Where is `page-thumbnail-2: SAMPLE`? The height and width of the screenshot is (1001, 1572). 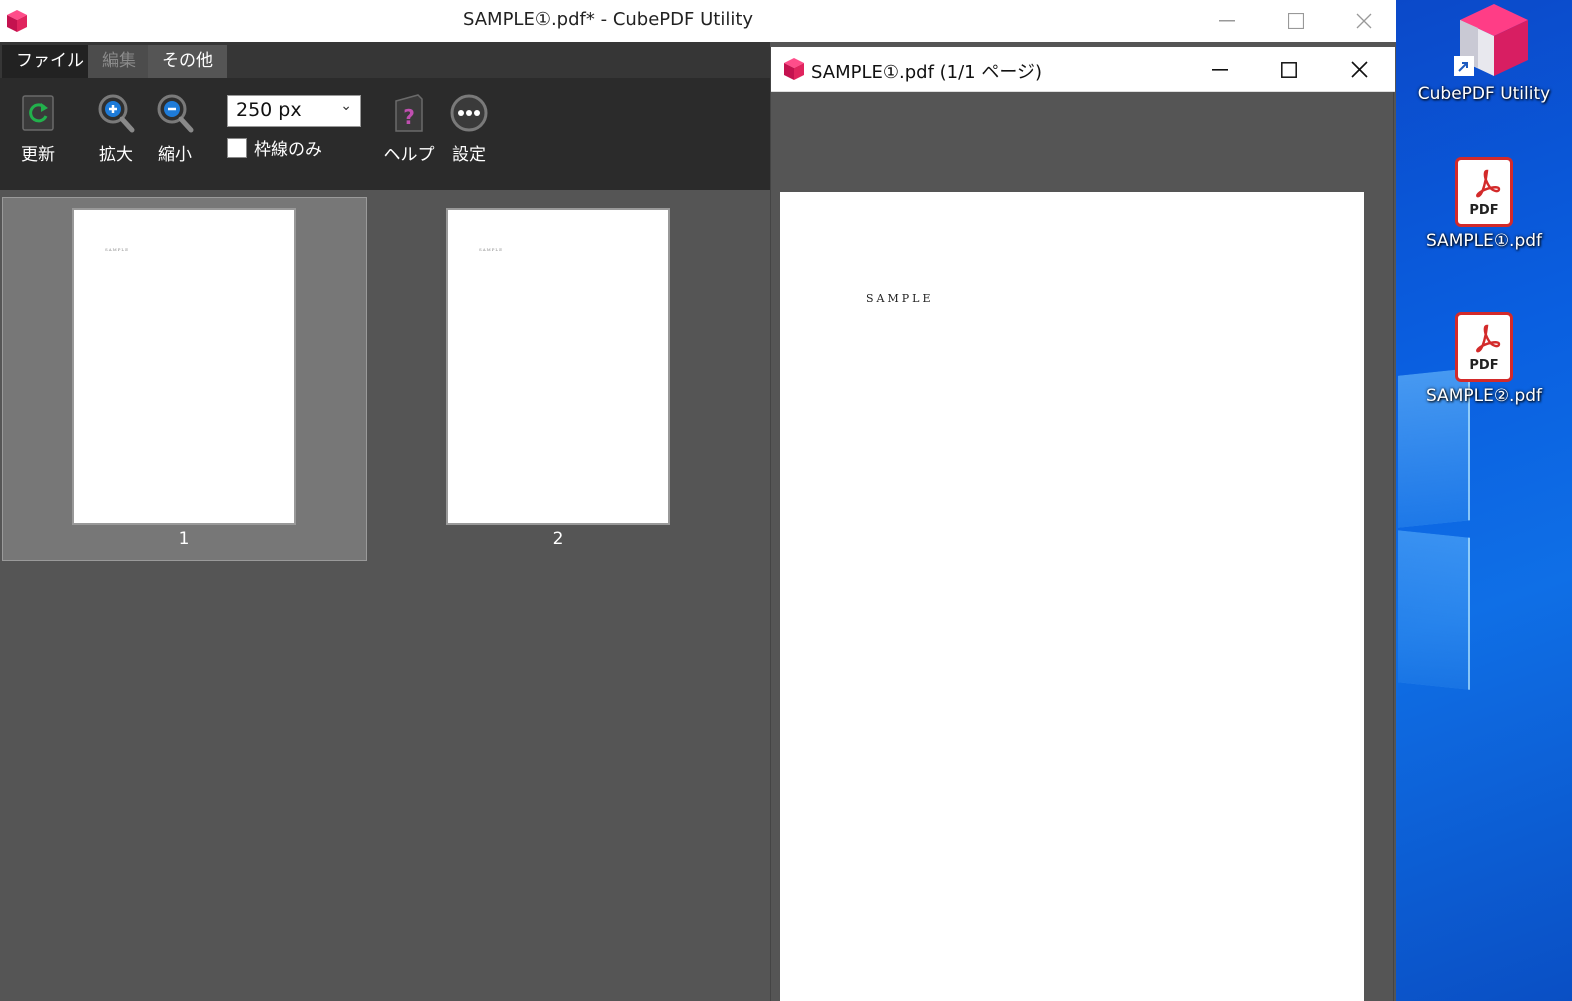 page-thumbnail-2: SAMPLE is located at coordinates (558, 366).